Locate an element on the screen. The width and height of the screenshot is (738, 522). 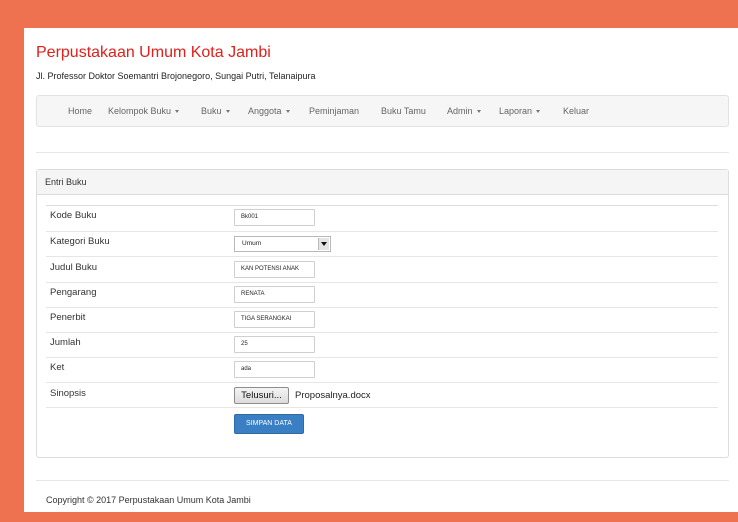
nav-peminjaman-label: Peminjaman is located at coordinates (334, 111).